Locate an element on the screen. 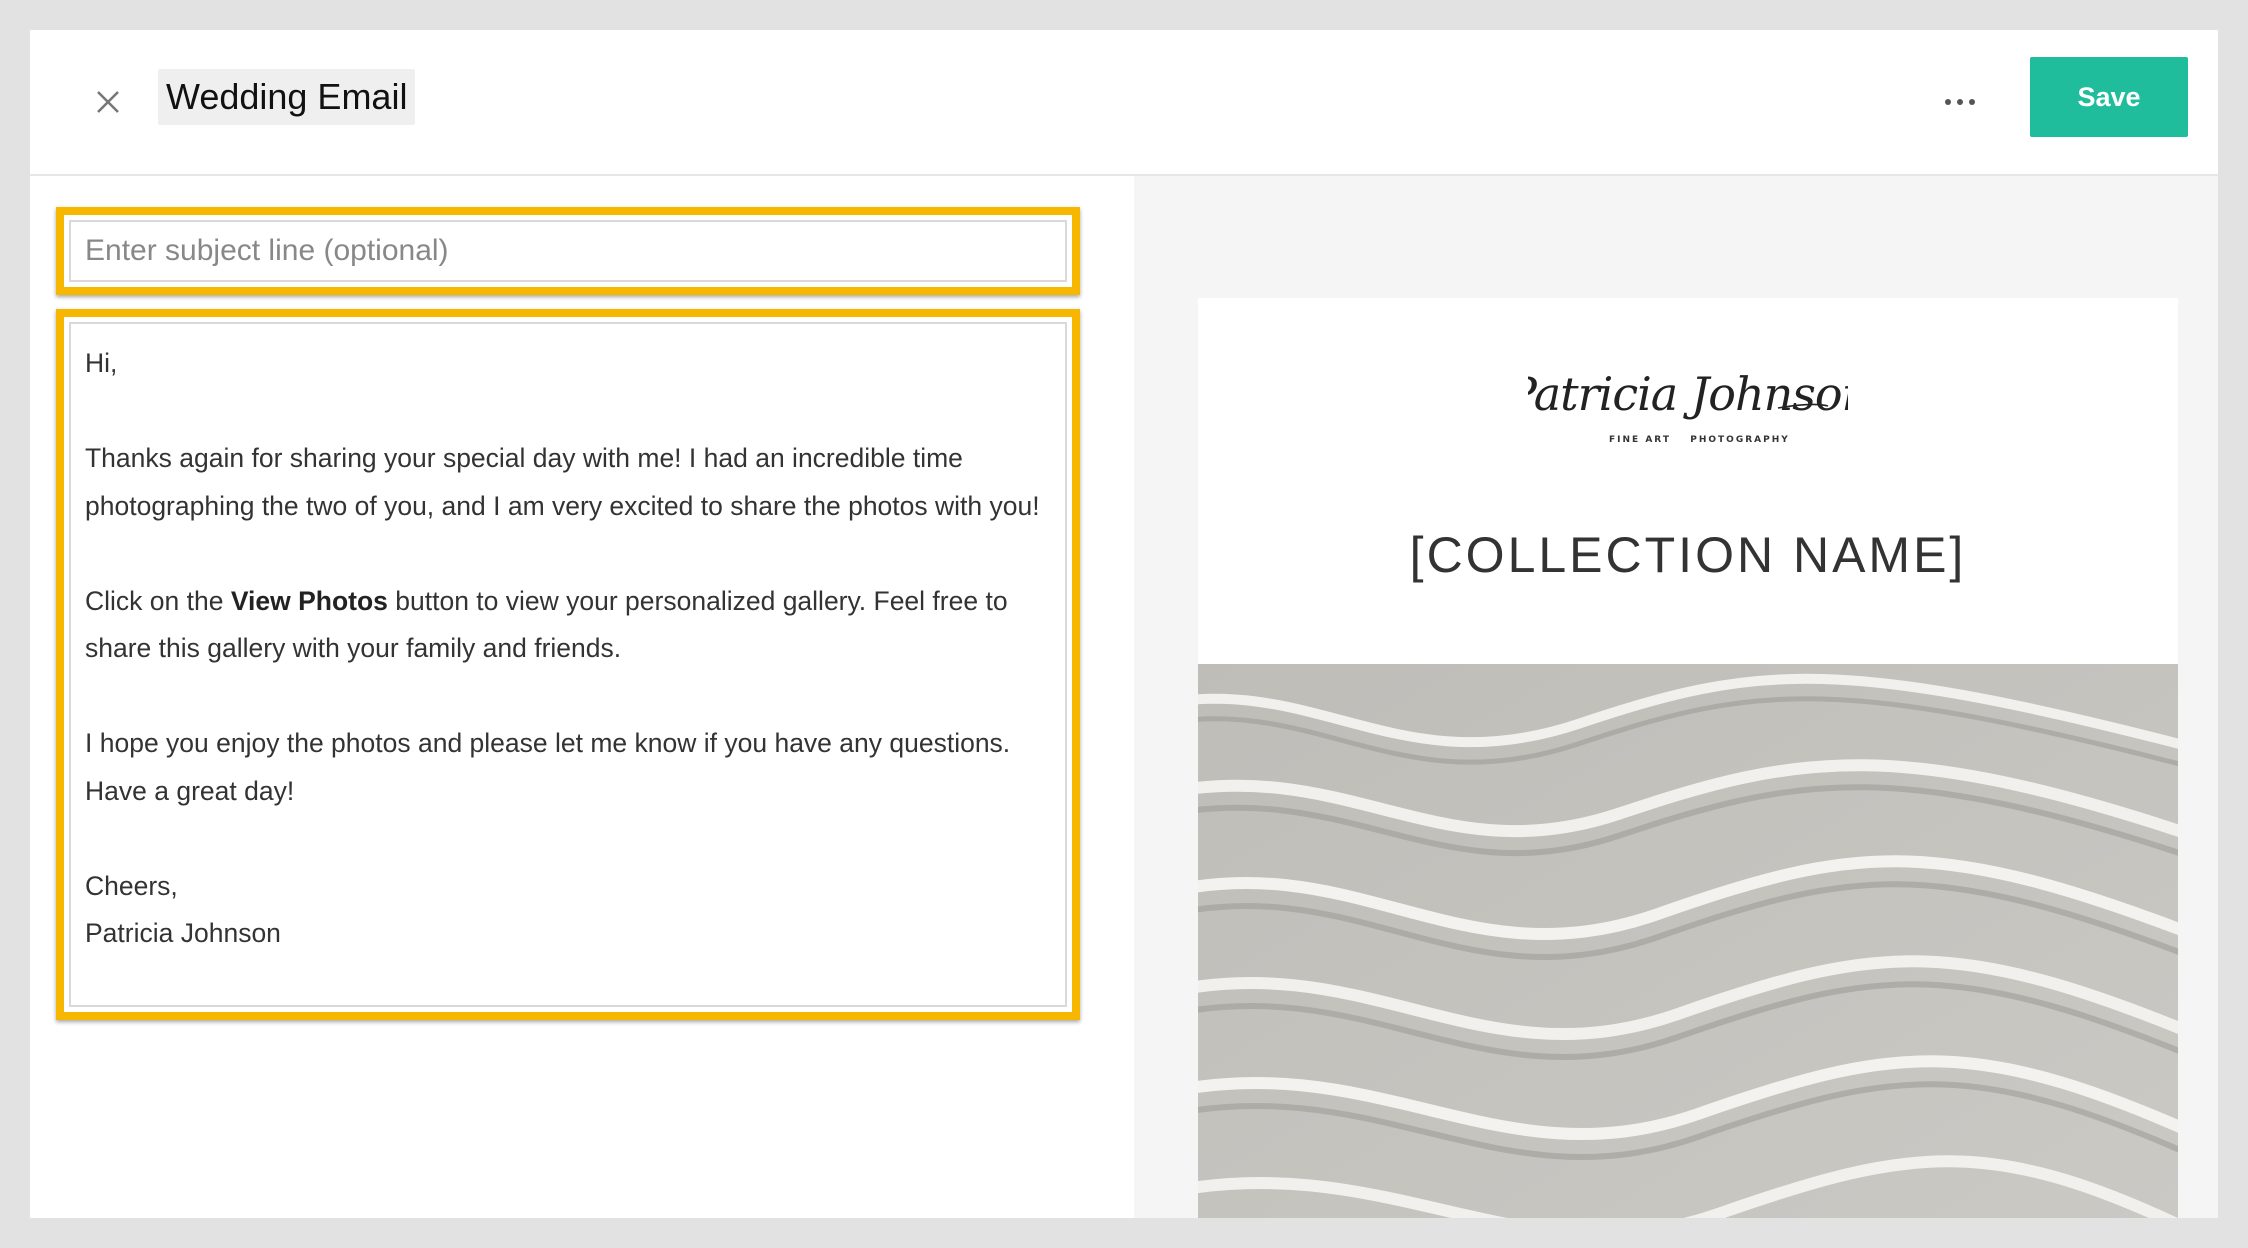  svg-text: PHOTOGRAPHY is located at coordinates (1740, 440).